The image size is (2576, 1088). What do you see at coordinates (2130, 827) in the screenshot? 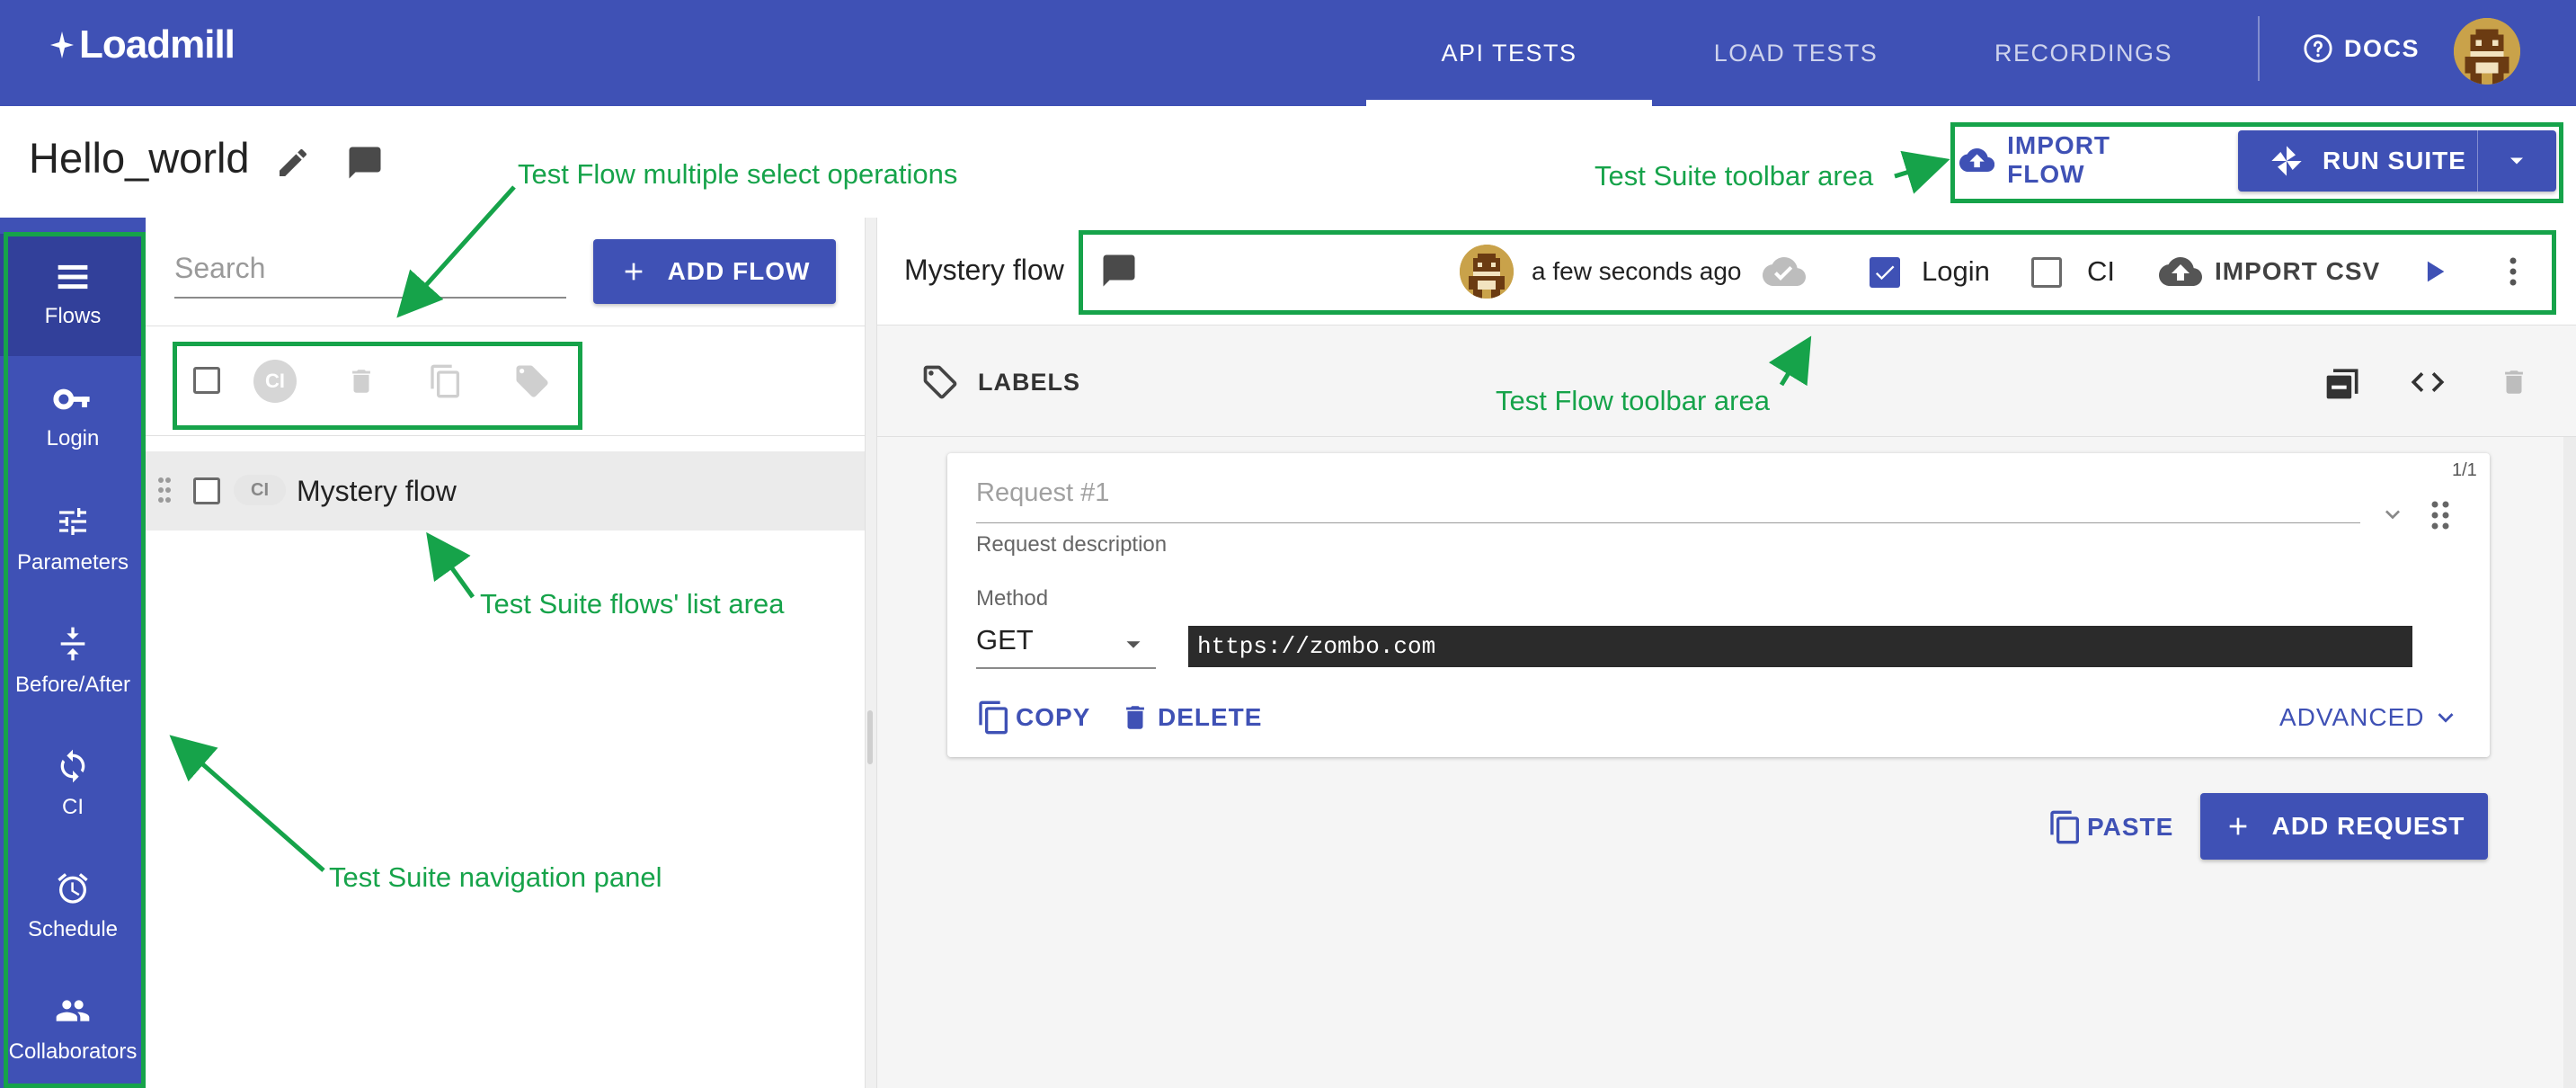
I see `paste-label: PASTE` at bounding box center [2130, 827].